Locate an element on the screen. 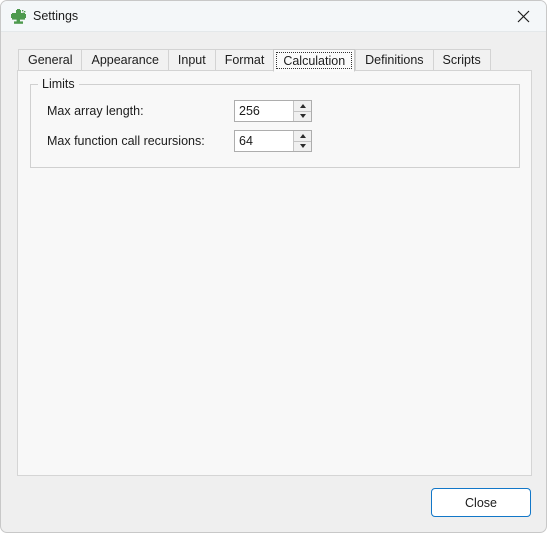 This screenshot has width=547, height=533. tab-label: Format is located at coordinates (244, 60).